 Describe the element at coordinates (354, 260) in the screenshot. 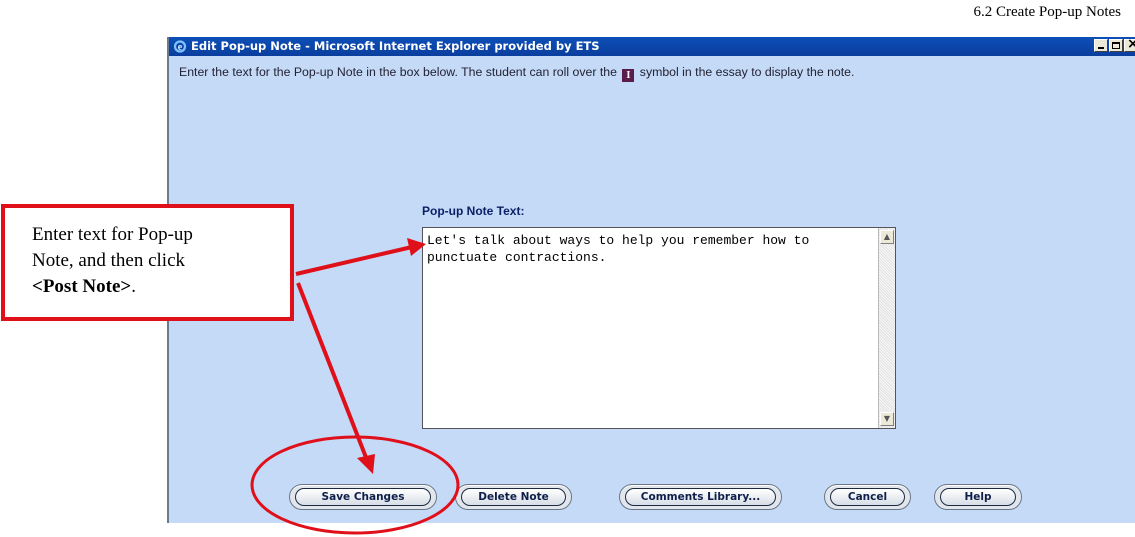

I see `arrow-to-textarea` at that location.